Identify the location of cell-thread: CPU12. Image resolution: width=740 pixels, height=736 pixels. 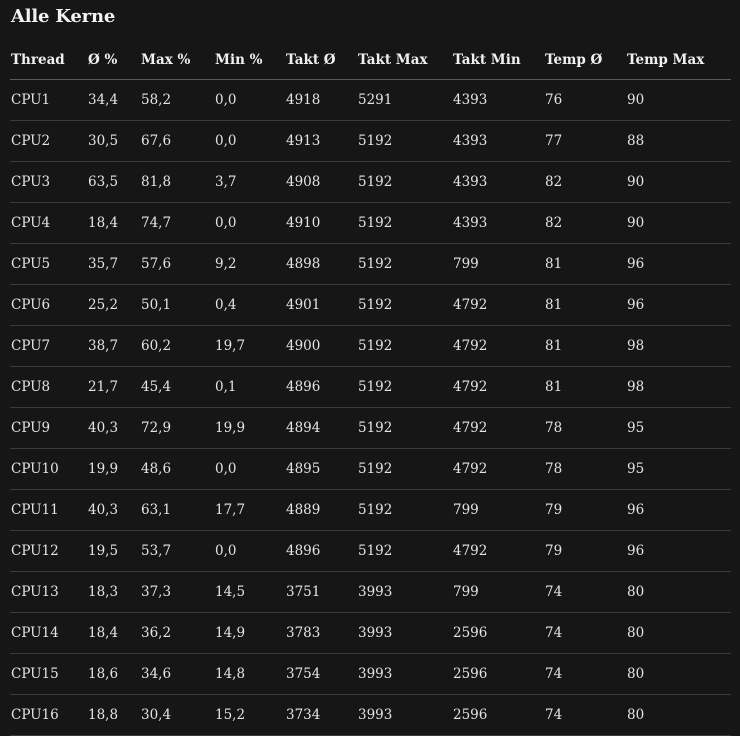
(48, 551).